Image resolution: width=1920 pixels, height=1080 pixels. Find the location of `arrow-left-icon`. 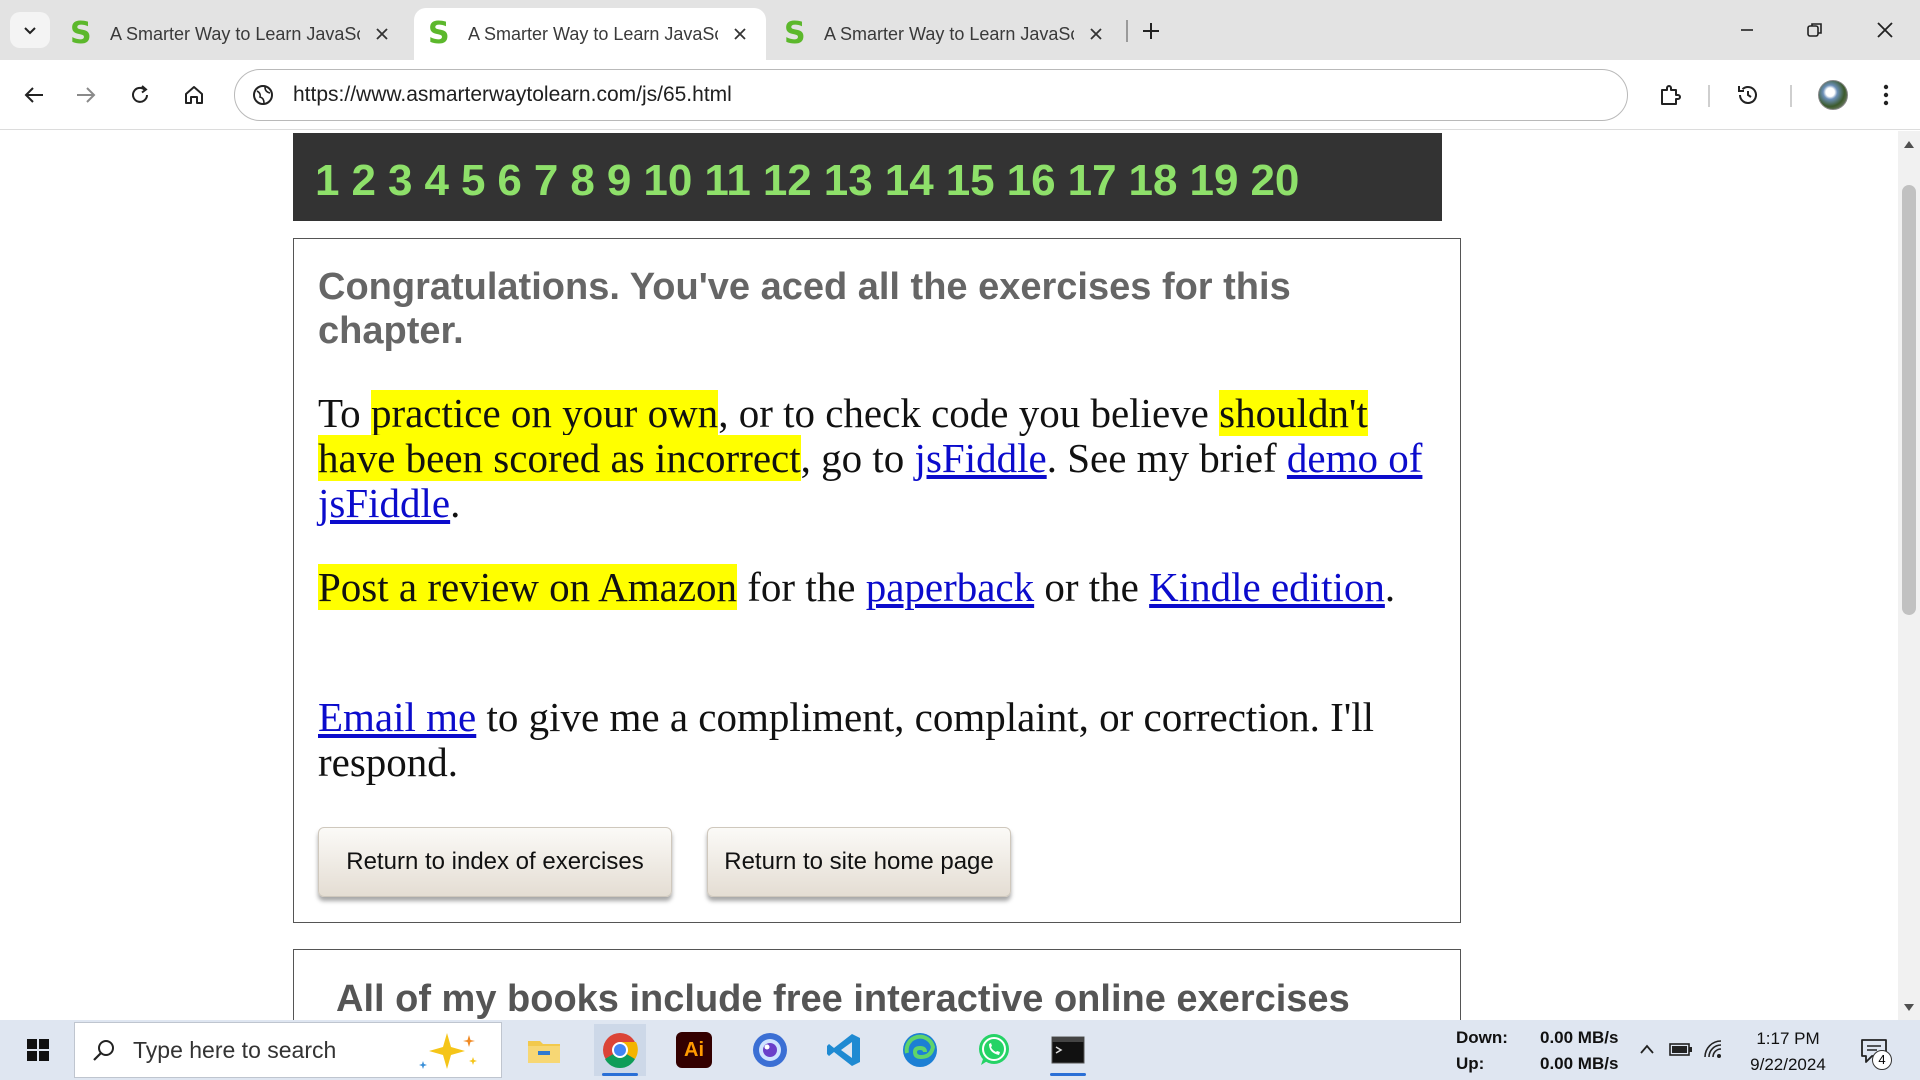

arrow-left-icon is located at coordinates (33, 95).